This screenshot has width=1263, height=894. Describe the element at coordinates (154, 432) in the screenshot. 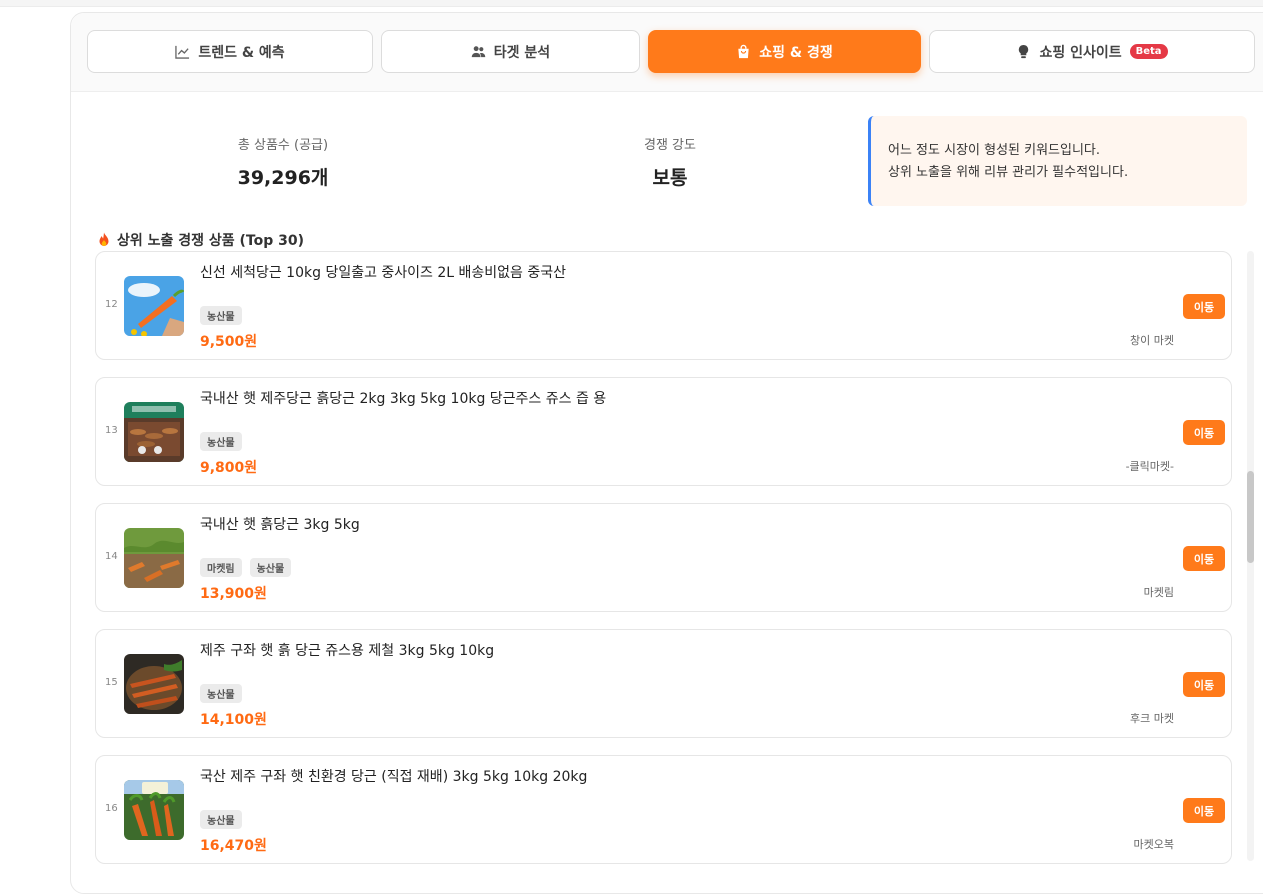

I see `carrot-box-photo-icon` at that location.